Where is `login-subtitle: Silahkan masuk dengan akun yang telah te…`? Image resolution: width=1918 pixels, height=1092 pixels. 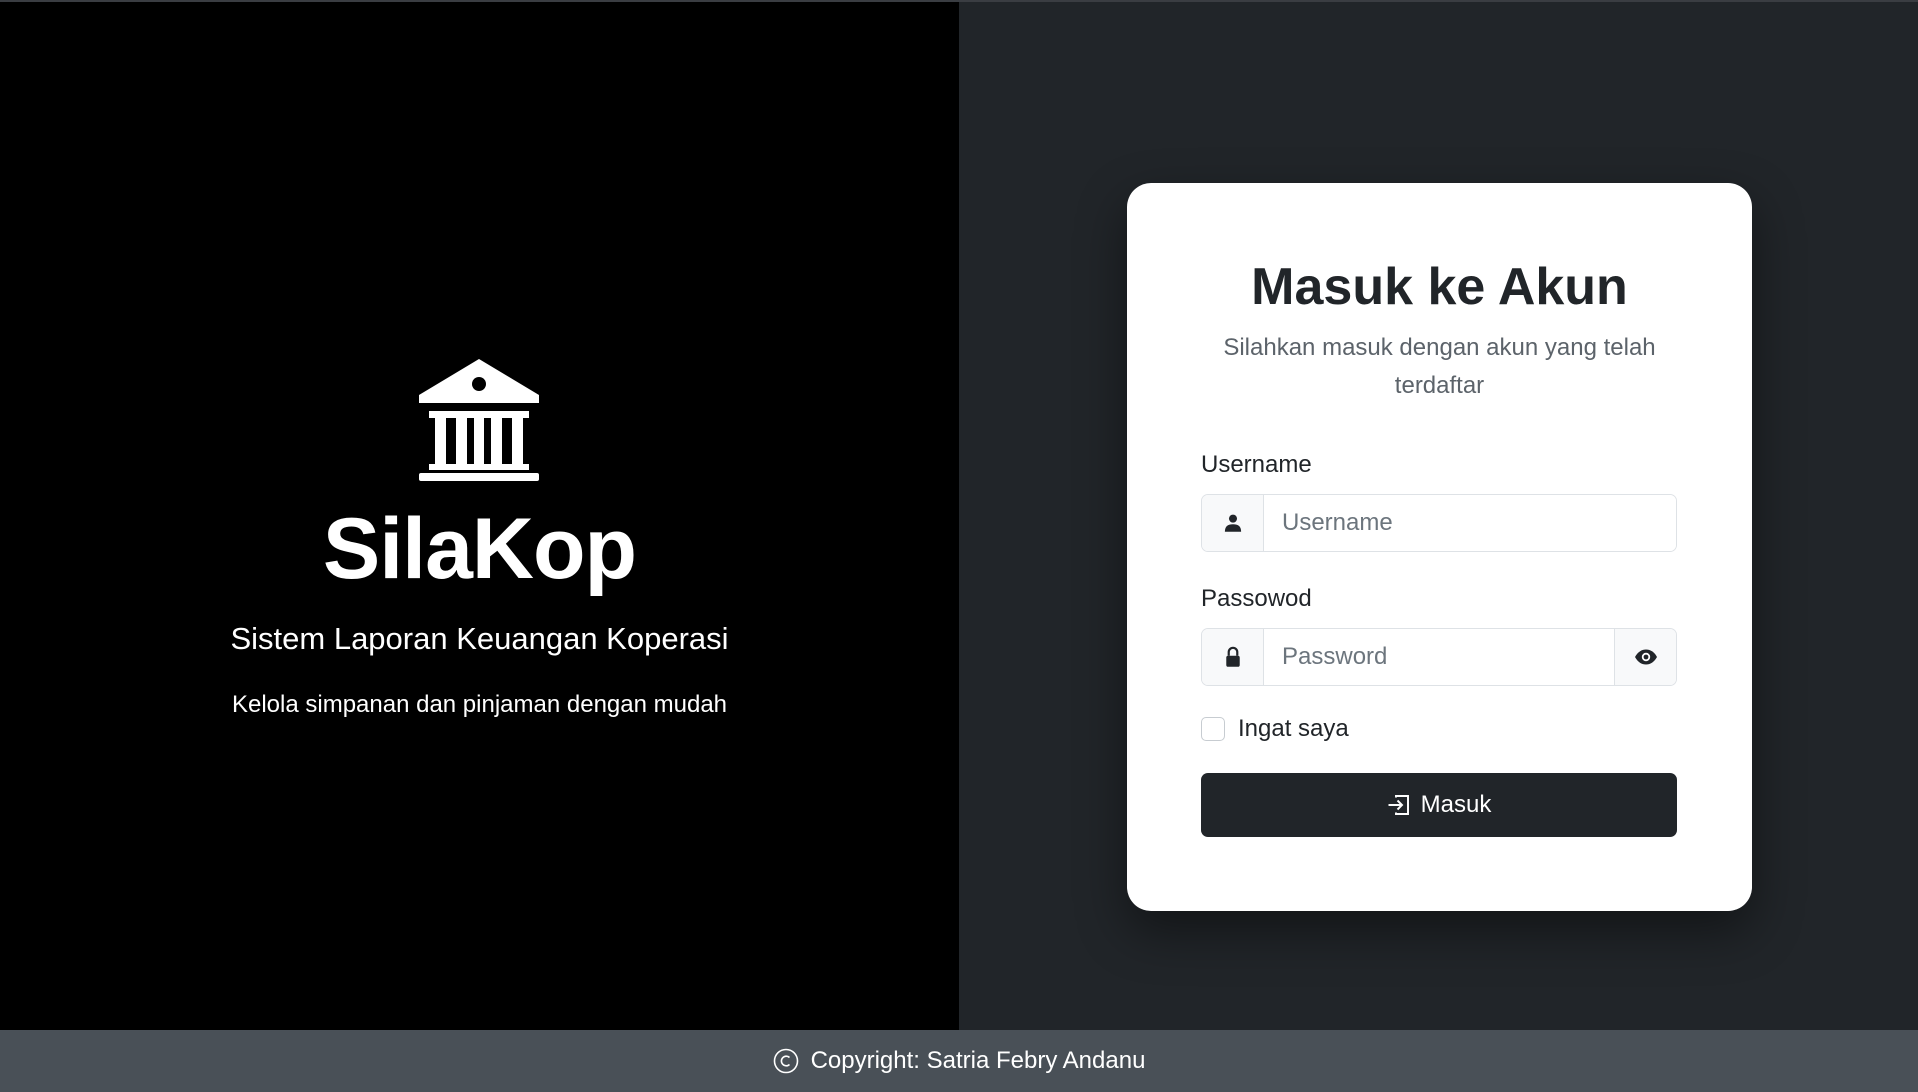 login-subtitle: Silahkan masuk dengan akun yang telah te… is located at coordinates (1439, 366).